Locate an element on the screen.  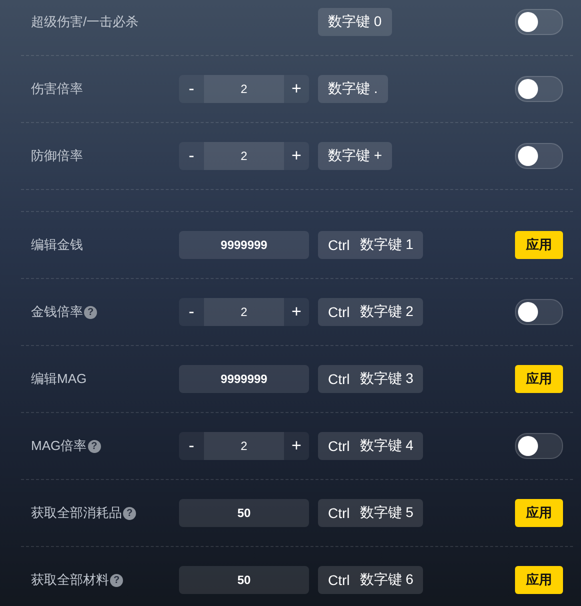
hotkey-button: 数字键 0 is located at coordinates (355, 22).